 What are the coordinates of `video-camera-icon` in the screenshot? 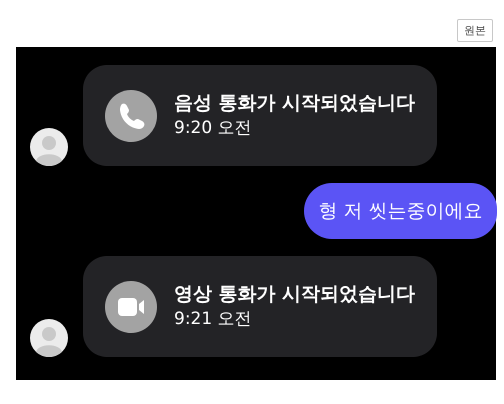 It's located at (131, 306).